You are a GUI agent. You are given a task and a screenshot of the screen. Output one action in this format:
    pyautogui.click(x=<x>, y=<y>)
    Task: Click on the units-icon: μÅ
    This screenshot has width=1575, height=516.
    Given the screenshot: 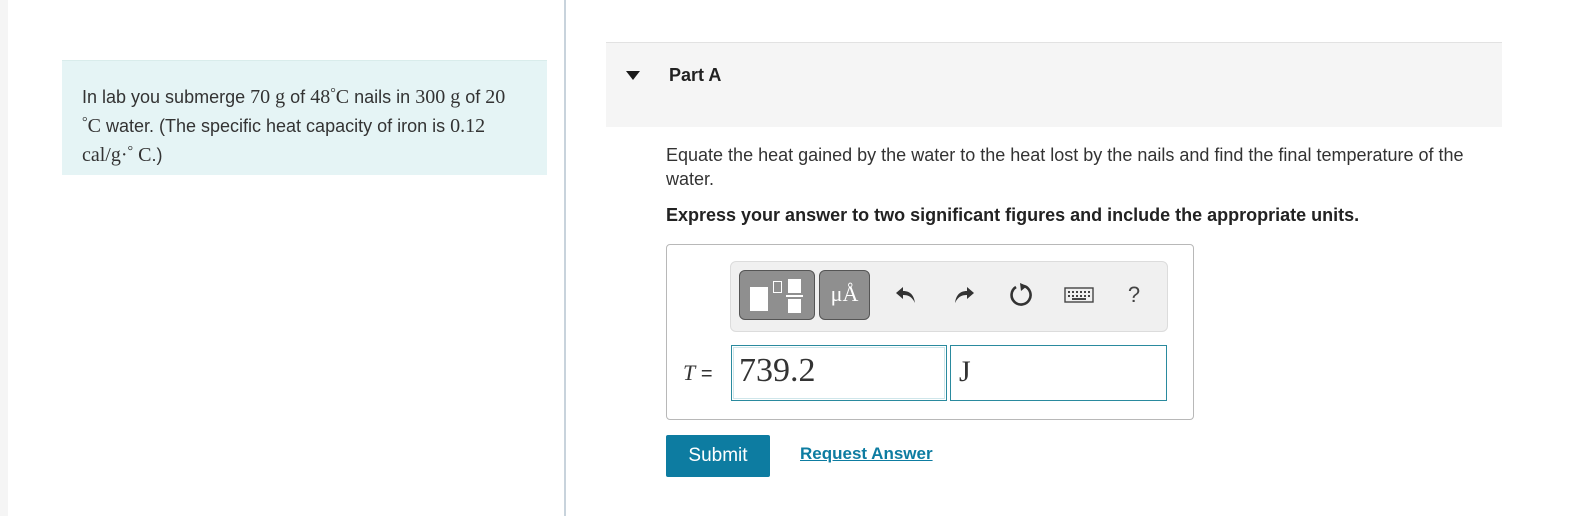 What is the action you would take?
    pyautogui.click(x=844, y=293)
    